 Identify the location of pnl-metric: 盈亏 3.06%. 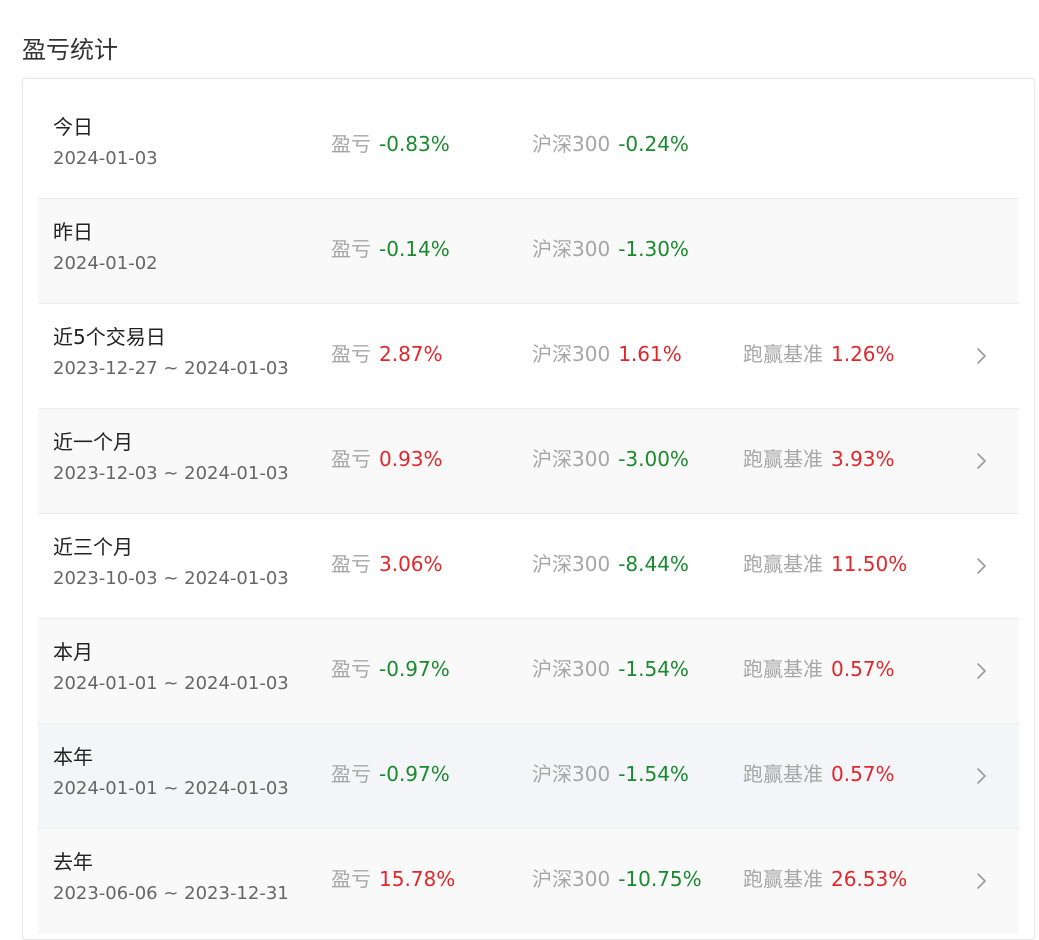
(387, 564).